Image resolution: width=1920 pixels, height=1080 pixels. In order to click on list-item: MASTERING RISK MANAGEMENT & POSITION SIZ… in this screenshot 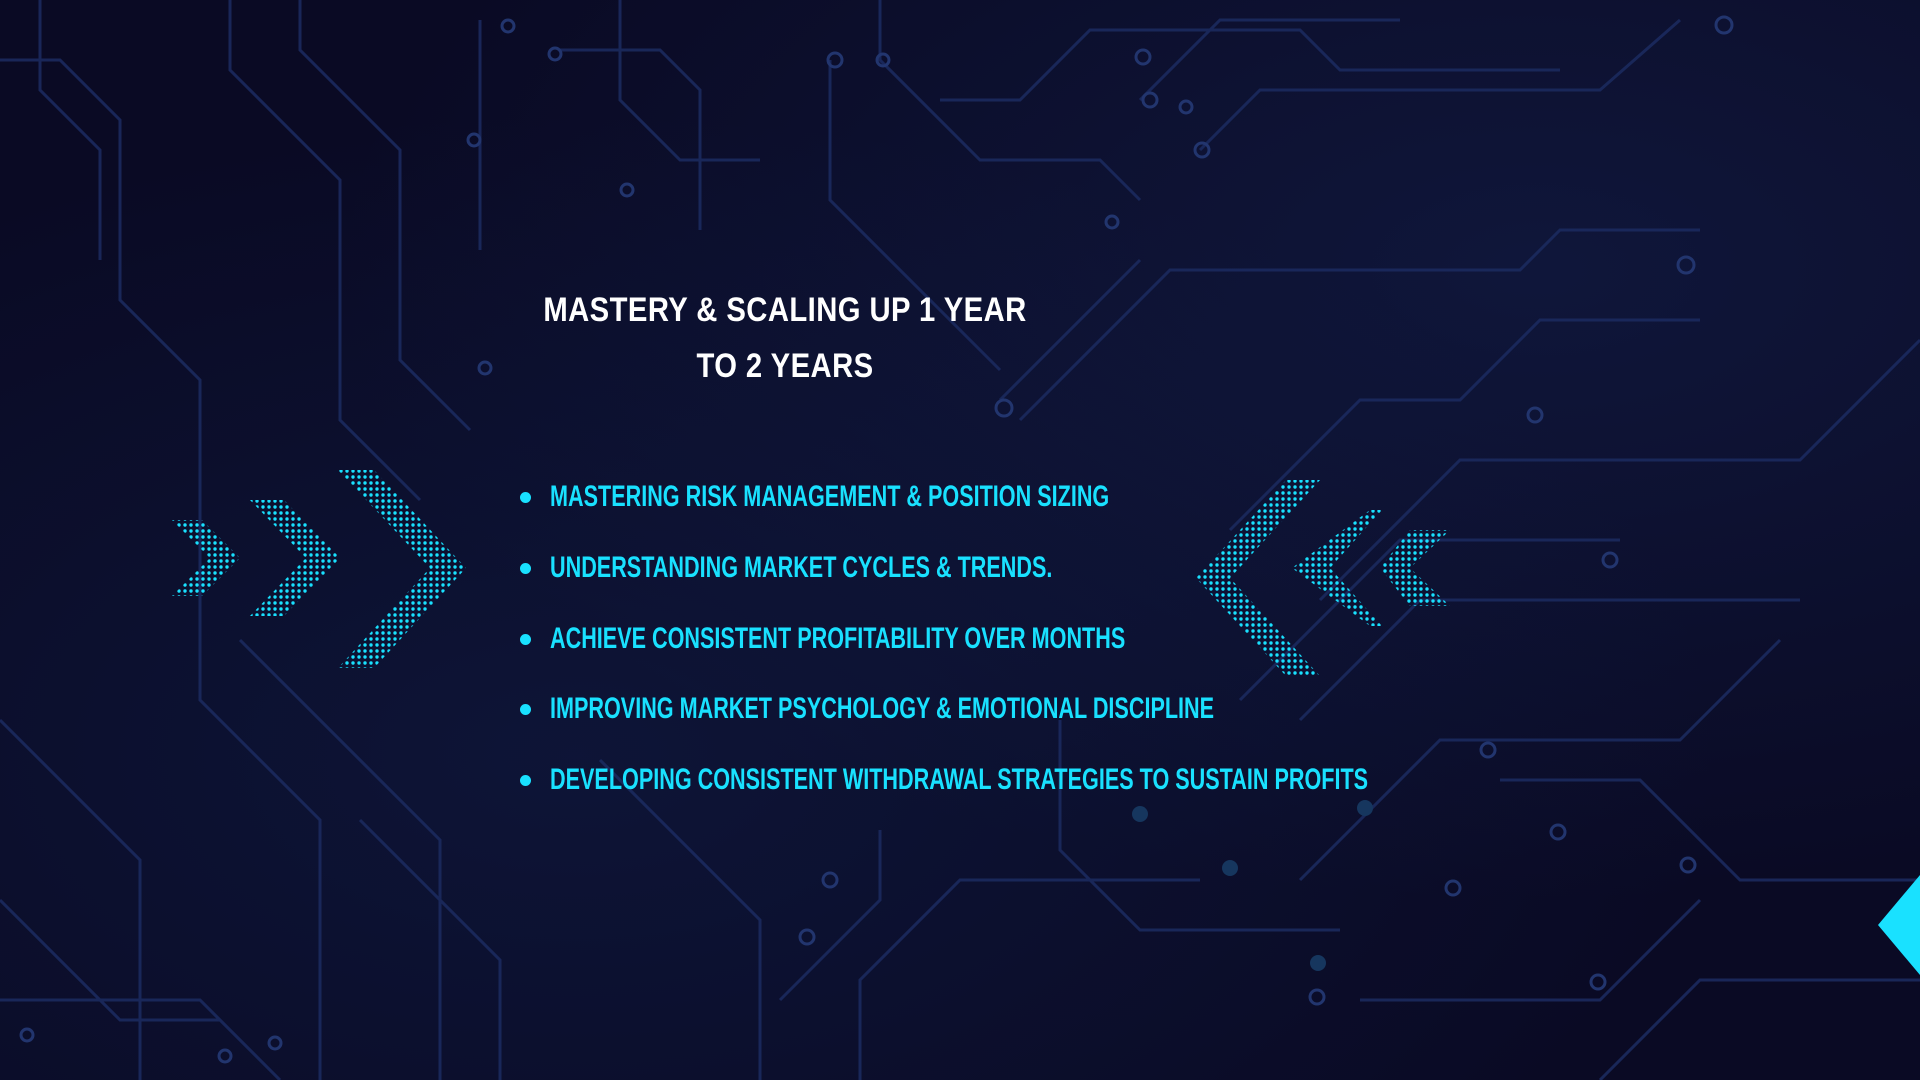, I will do `click(1102, 497)`.